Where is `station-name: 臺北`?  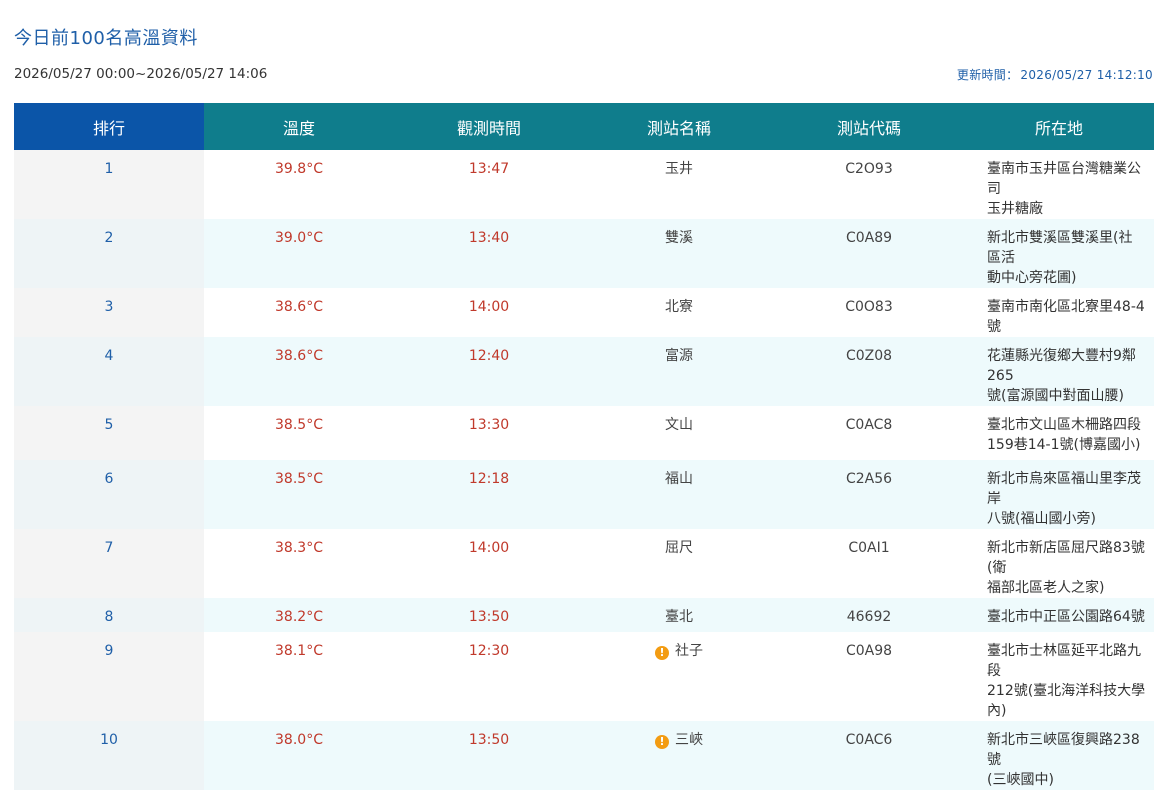 station-name: 臺北 is located at coordinates (679, 617).